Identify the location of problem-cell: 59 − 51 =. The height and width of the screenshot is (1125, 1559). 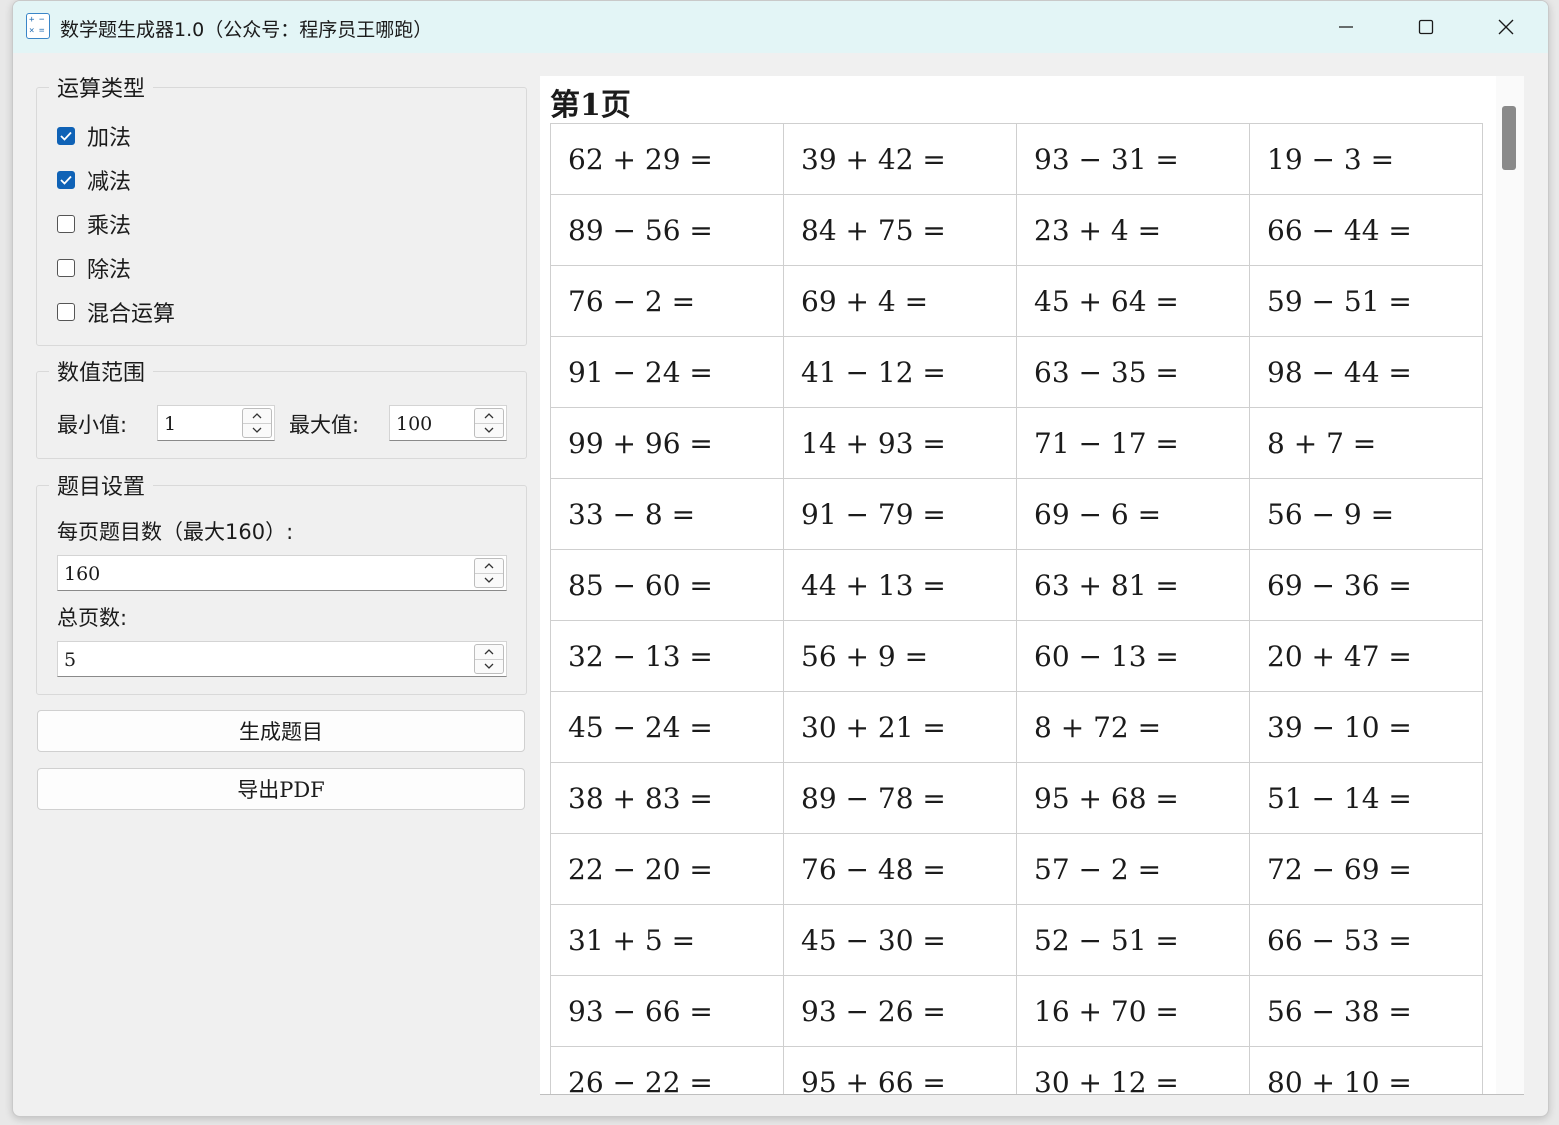
(1366, 301).